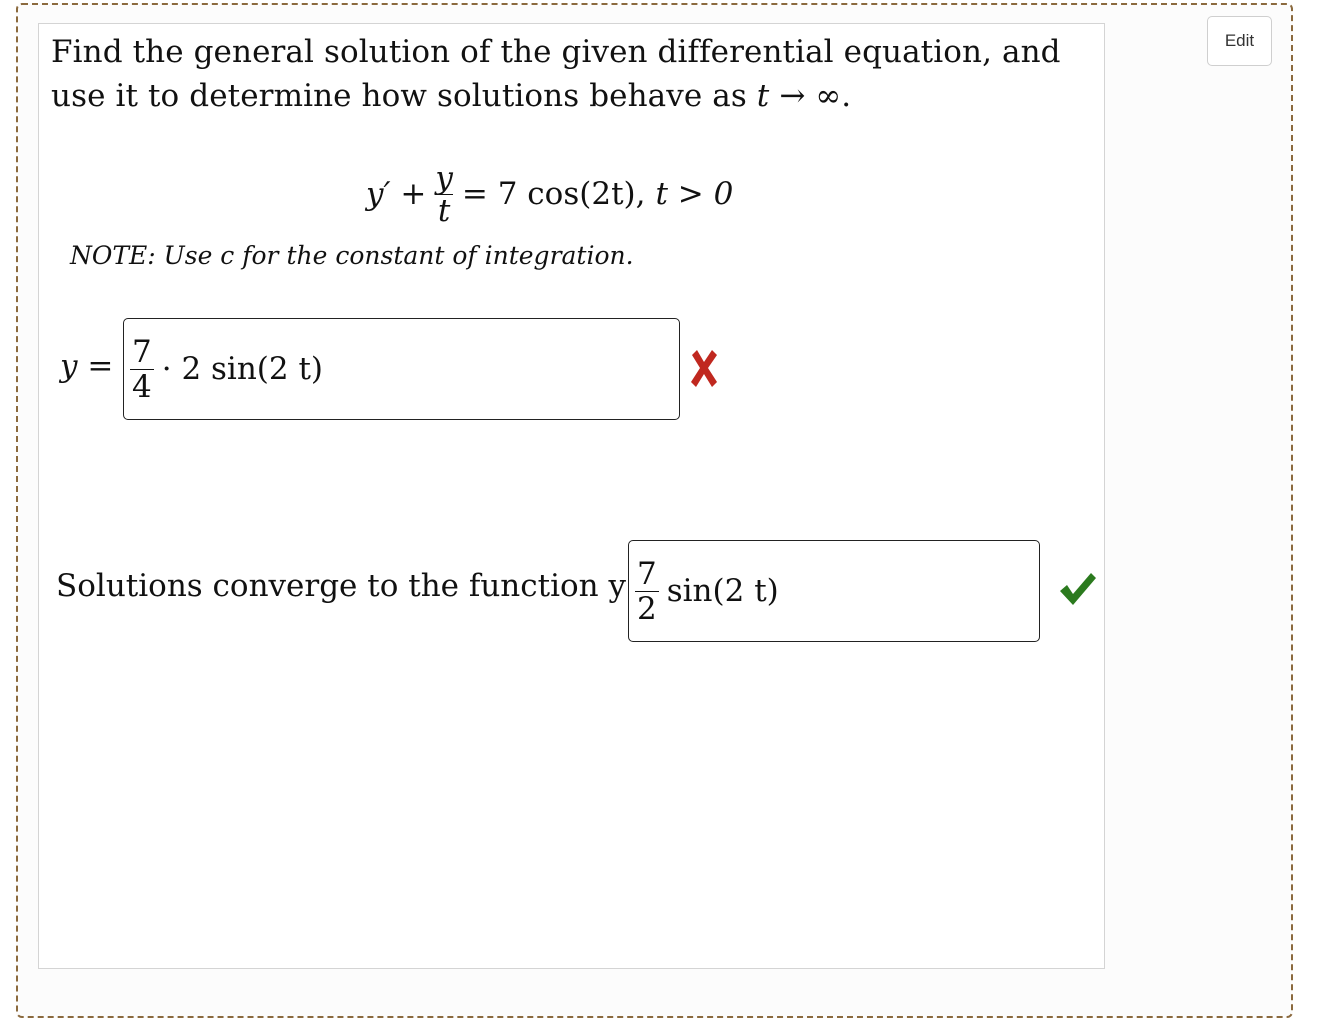  I want to click on answer1-numerator: 7, so click(142, 351).